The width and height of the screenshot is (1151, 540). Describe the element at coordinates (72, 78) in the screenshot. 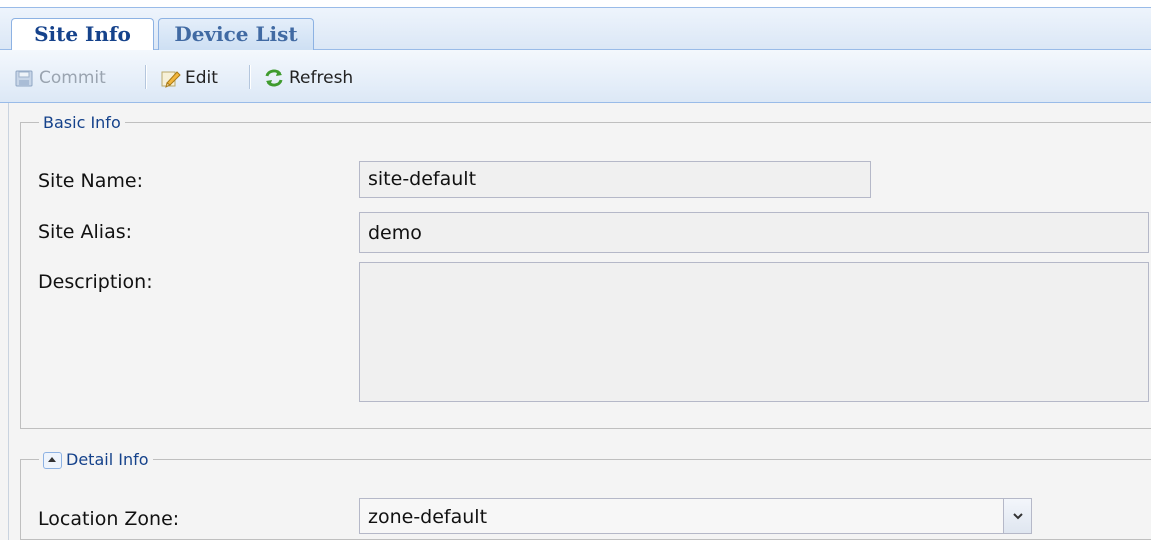

I see `commit-label: Commit` at that location.